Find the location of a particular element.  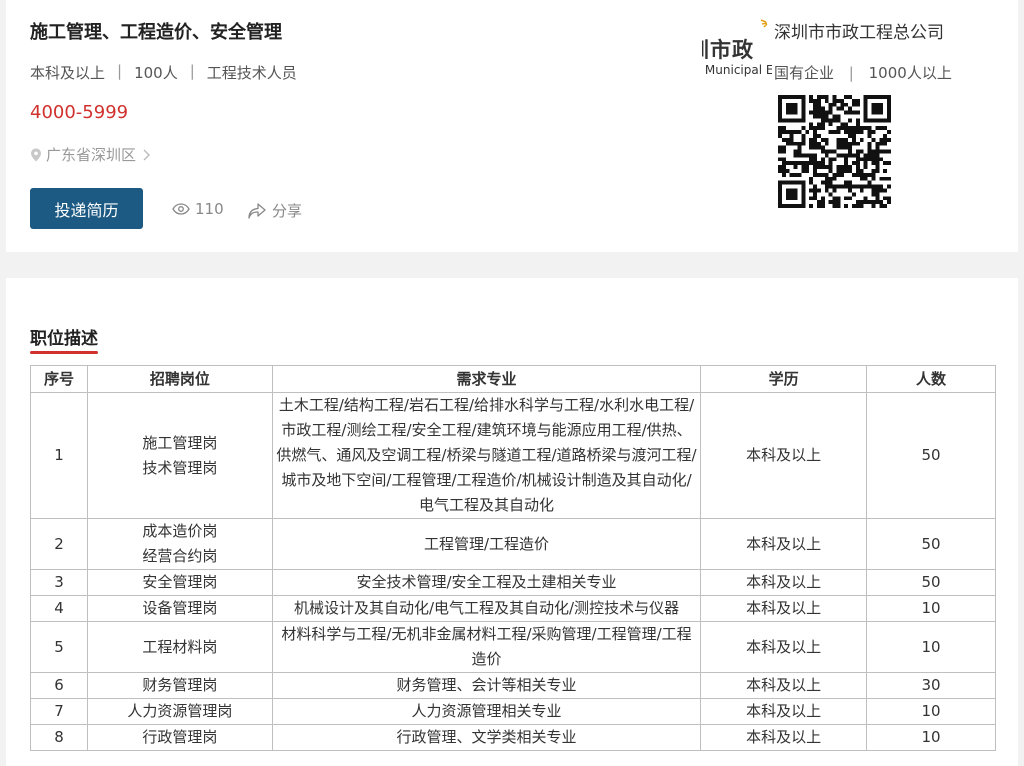

qr-code-icon is located at coordinates (834, 151).